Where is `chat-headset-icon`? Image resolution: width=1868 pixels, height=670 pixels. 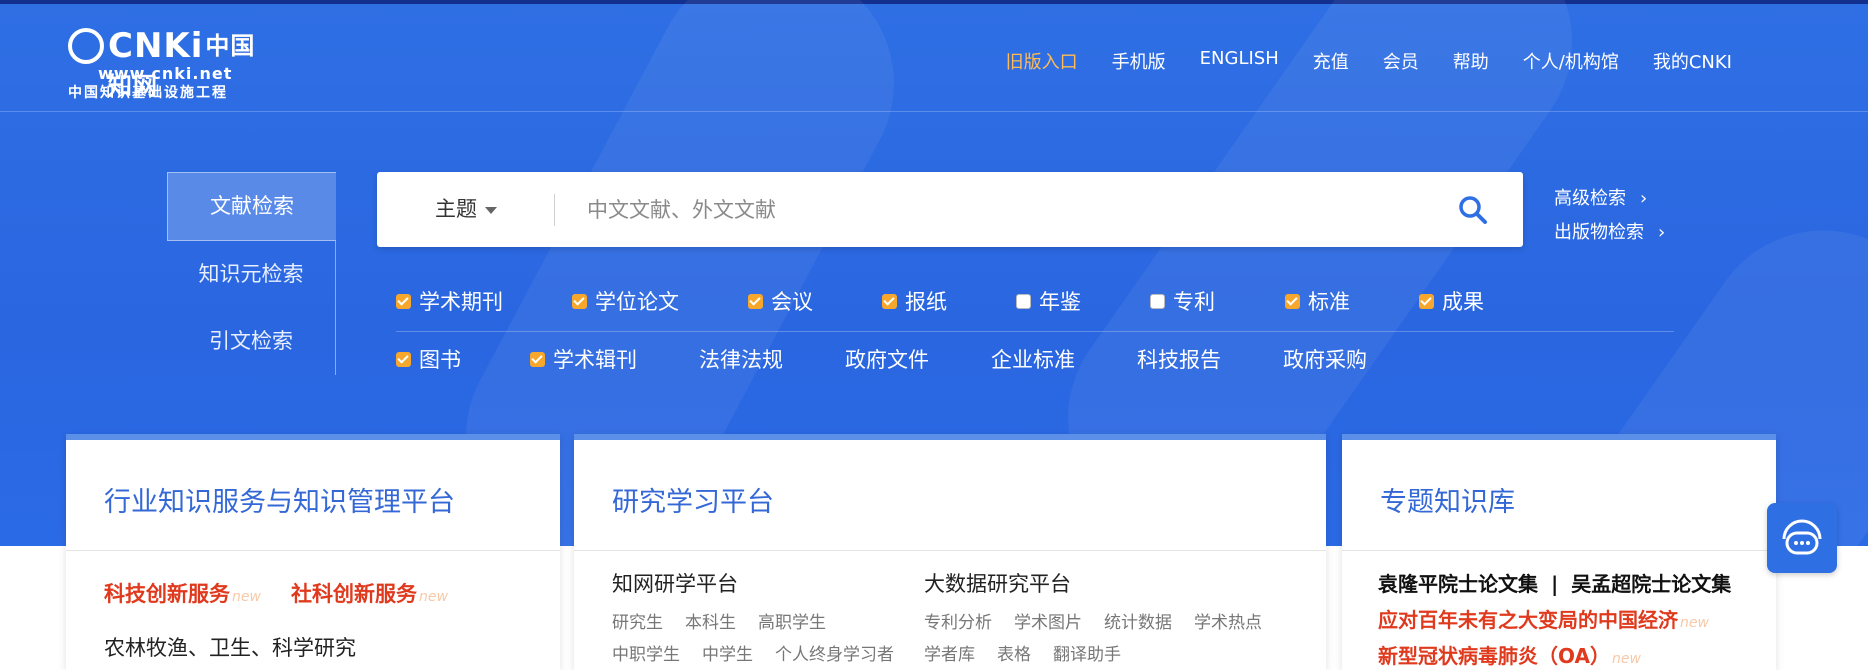
chat-headset-icon is located at coordinates (1802, 537).